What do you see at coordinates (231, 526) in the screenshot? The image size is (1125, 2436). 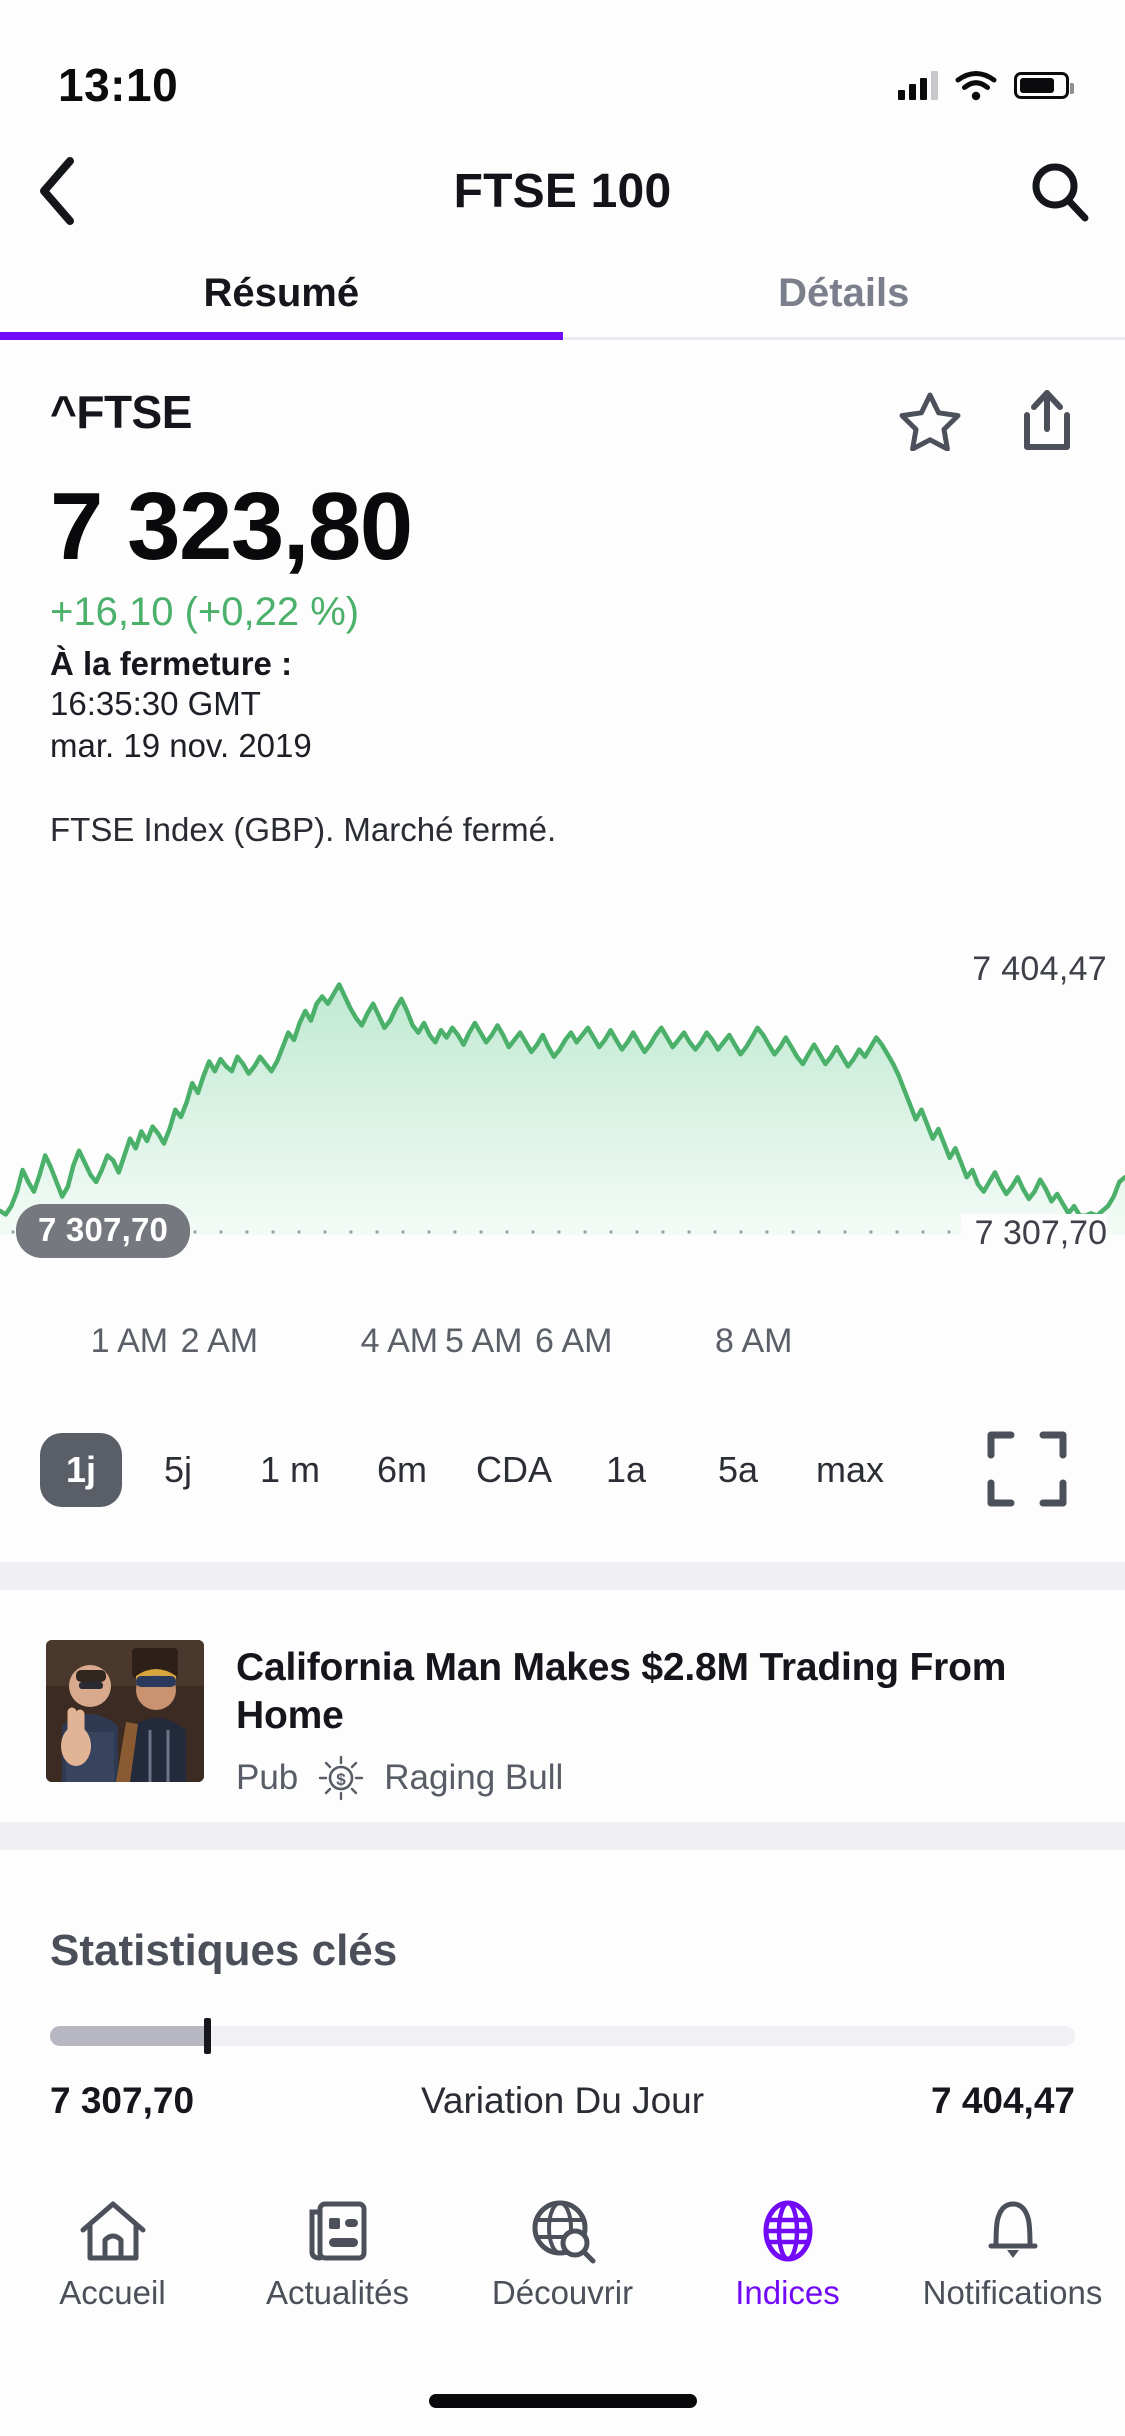 I see `current-price: 7 323,80` at bounding box center [231, 526].